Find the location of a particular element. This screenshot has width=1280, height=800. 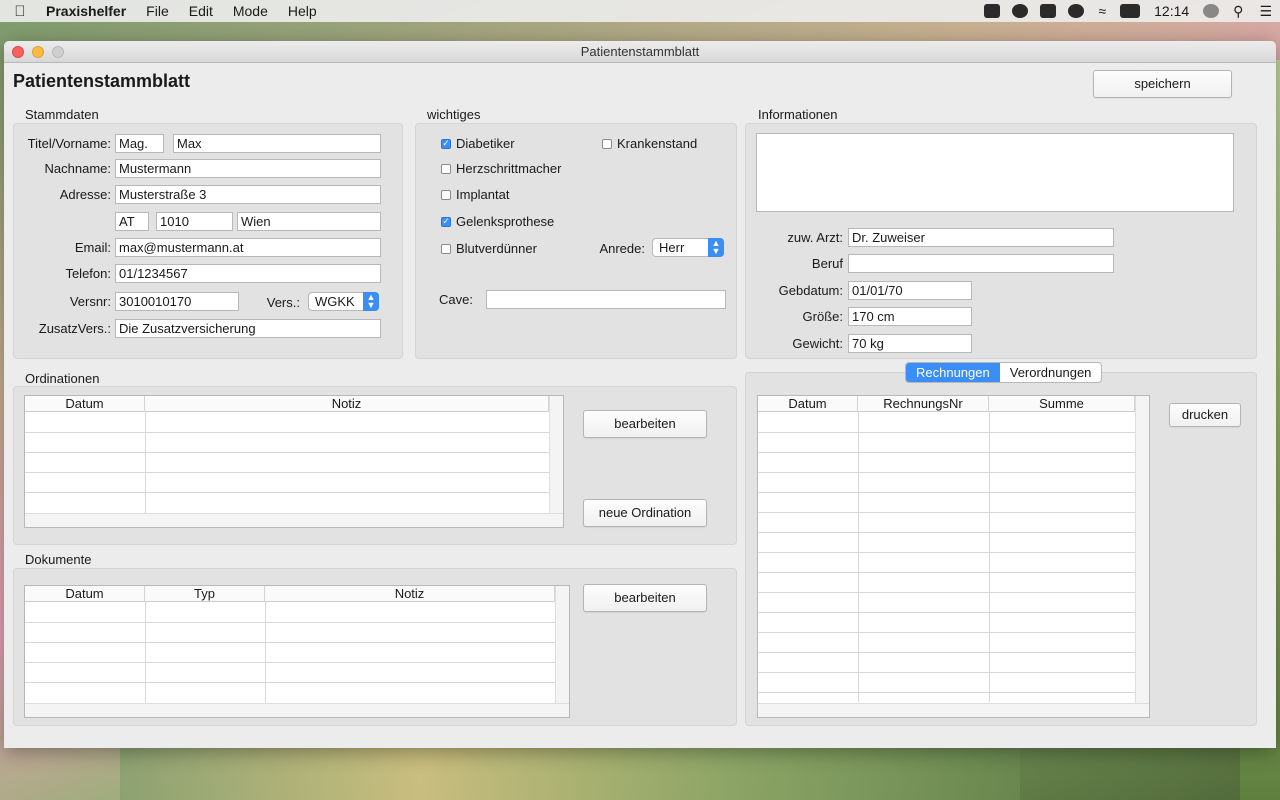

evernote-icon is located at coordinates (1048, 11).